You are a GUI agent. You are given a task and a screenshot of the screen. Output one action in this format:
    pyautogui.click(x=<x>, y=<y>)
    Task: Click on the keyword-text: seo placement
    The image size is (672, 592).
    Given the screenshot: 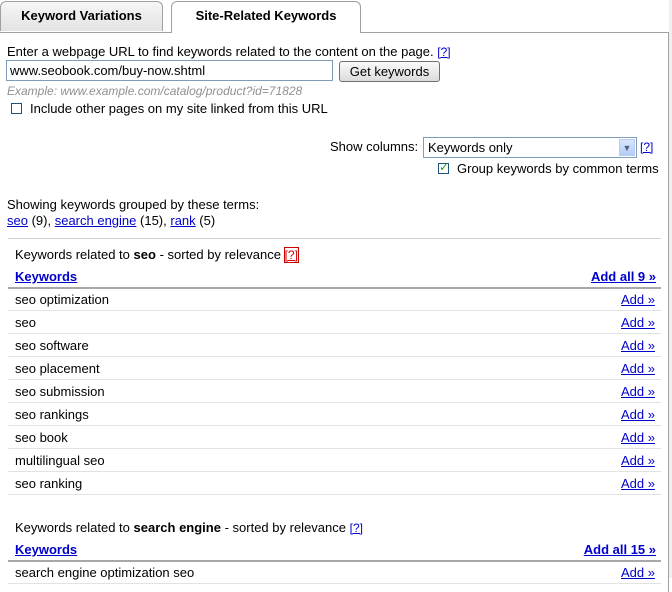 What is the action you would take?
    pyautogui.click(x=57, y=368)
    